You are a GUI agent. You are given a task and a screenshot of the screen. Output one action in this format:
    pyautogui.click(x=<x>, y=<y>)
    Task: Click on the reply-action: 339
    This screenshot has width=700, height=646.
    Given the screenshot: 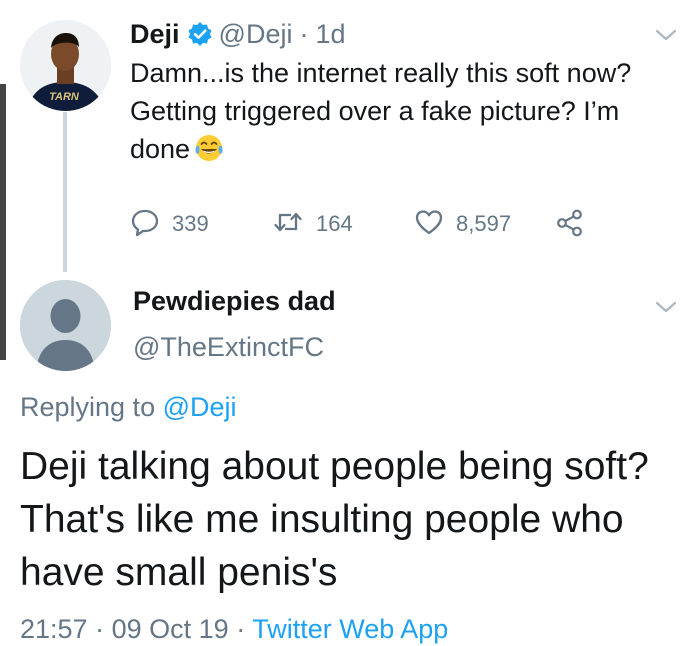 What is the action you would take?
    pyautogui.click(x=169, y=224)
    